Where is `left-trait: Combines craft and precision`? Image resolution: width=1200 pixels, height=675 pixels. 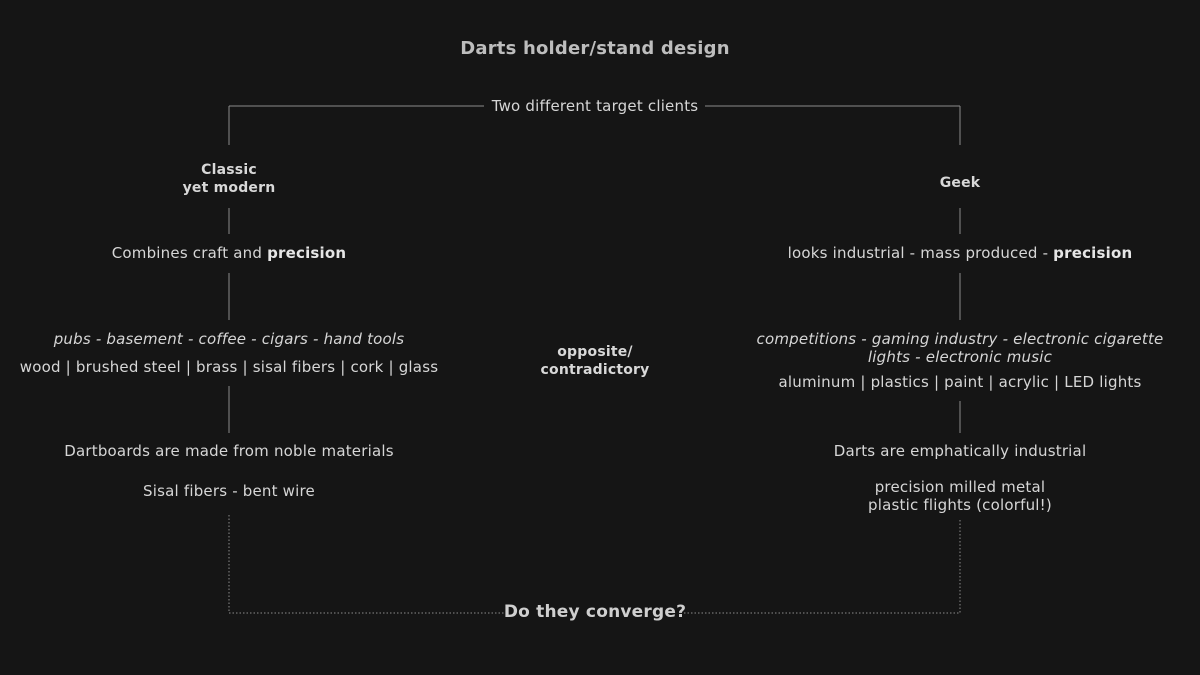
left-trait: Combines craft and precision is located at coordinates (229, 253).